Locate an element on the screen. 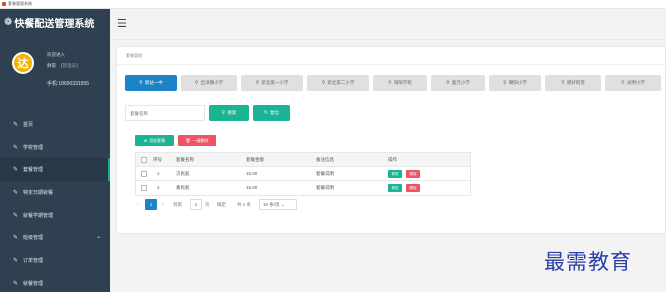 This screenshot has width=666, height=292. panel-title: 套餐管理 is located at coordinates (134, 55).